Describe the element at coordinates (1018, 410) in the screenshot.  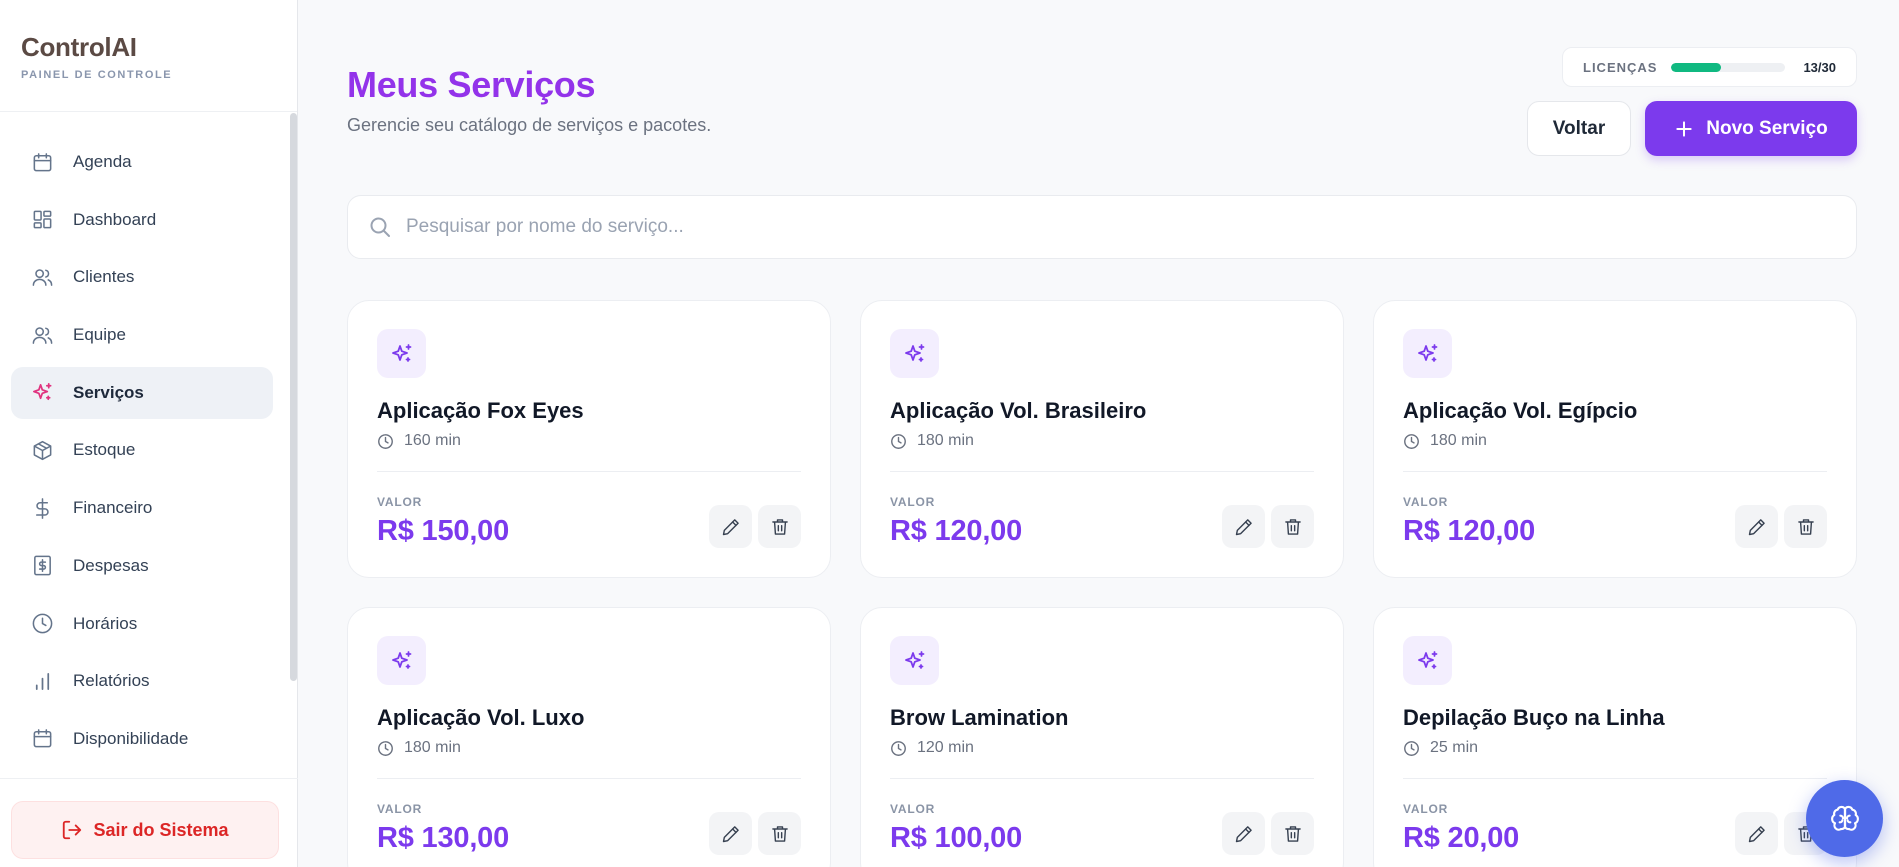
I see `service-name: Aplicação Vol. Brasileiro` at that location.